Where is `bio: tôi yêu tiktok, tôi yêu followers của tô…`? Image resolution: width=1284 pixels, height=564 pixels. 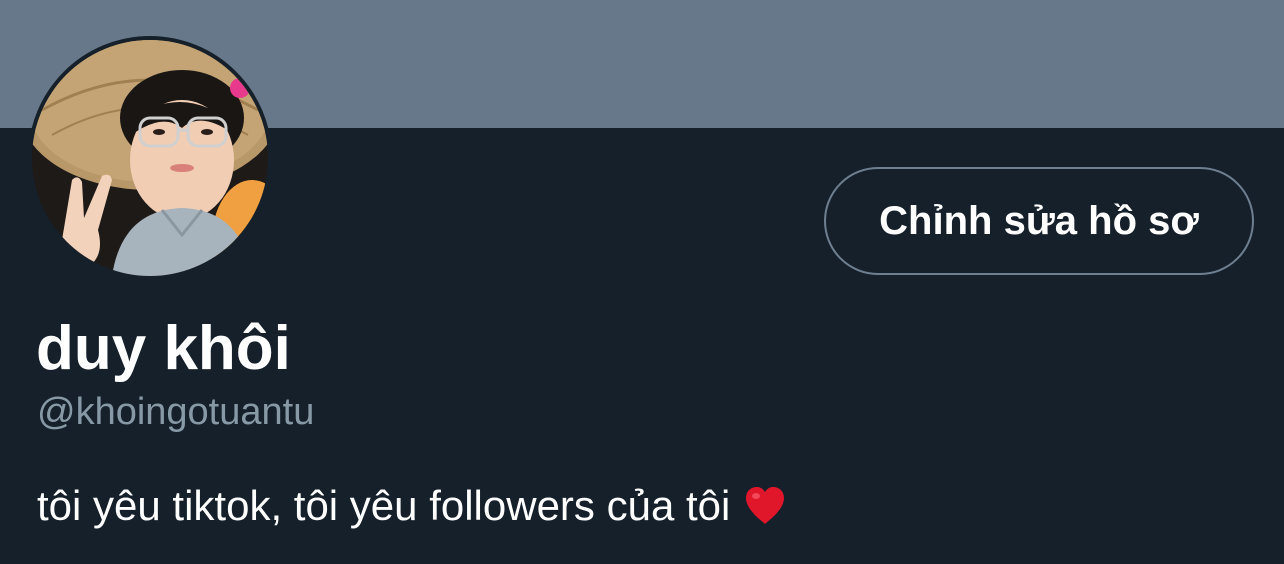
bio: tôi yêu tiktok, tôi yêu followers của tô… is located at coordinates (412, 506).